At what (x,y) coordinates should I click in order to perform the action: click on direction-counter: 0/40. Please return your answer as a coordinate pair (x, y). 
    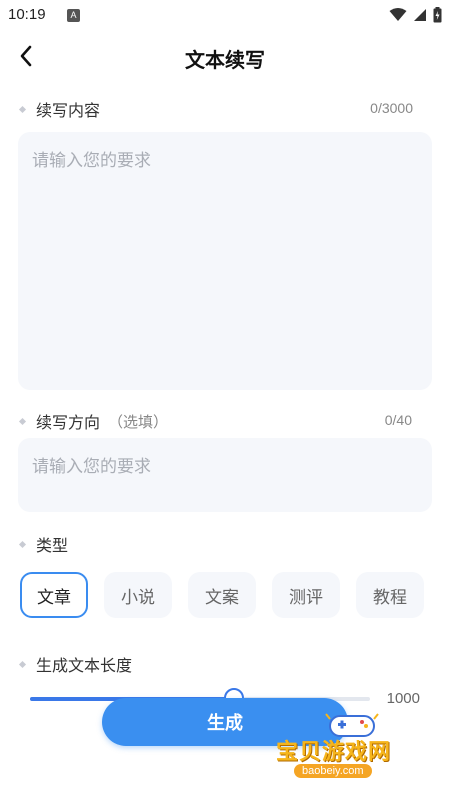
    Looking at the image, I should click on (398, 420).